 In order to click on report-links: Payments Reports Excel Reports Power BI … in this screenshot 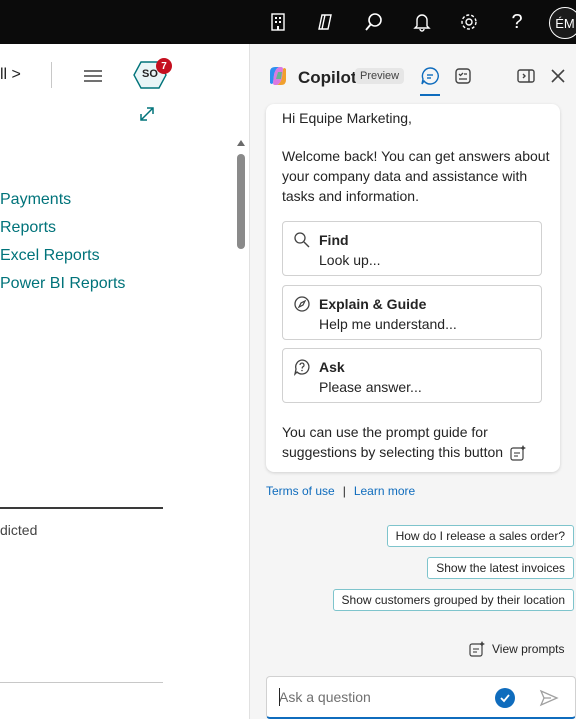, I will do `click(62, 246)`.